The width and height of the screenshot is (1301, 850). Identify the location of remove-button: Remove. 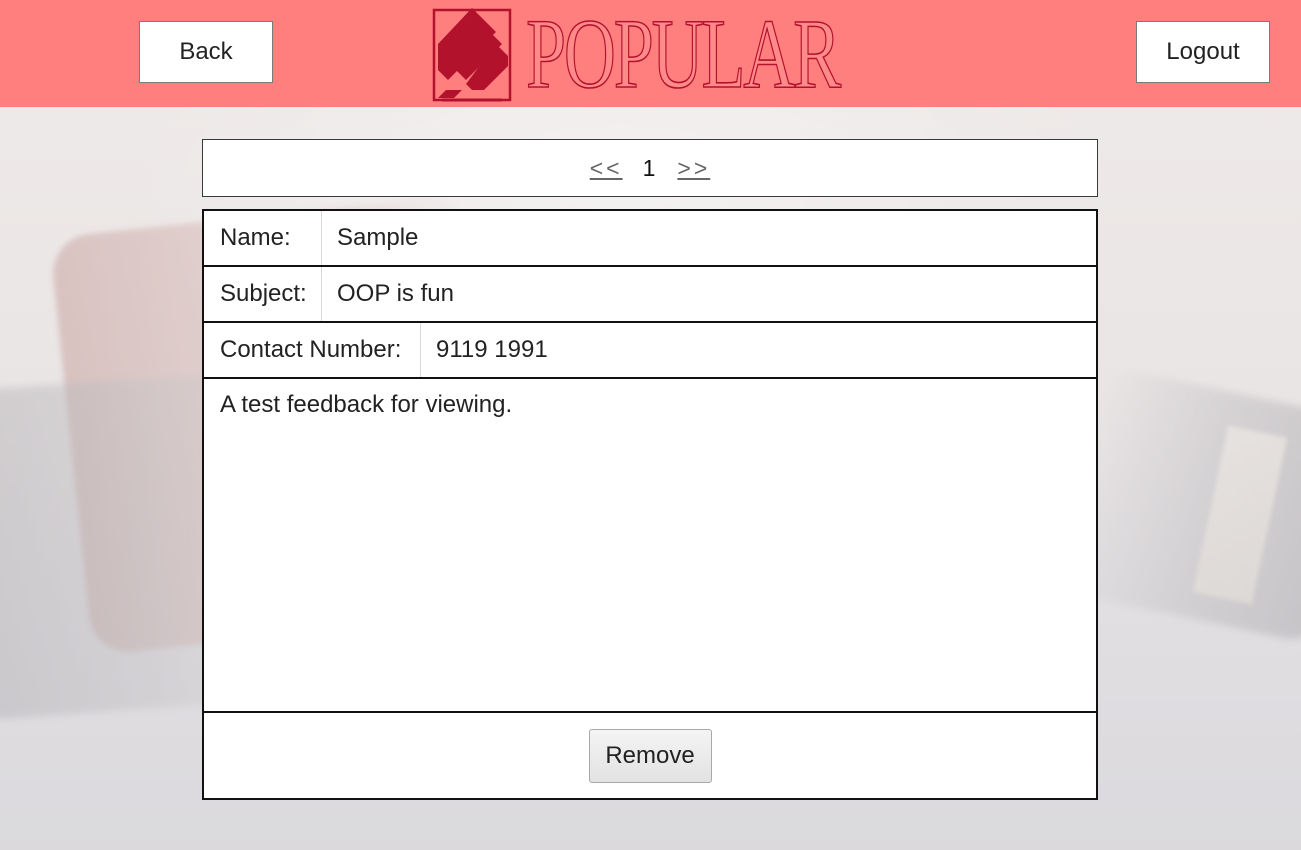
(650, 755).